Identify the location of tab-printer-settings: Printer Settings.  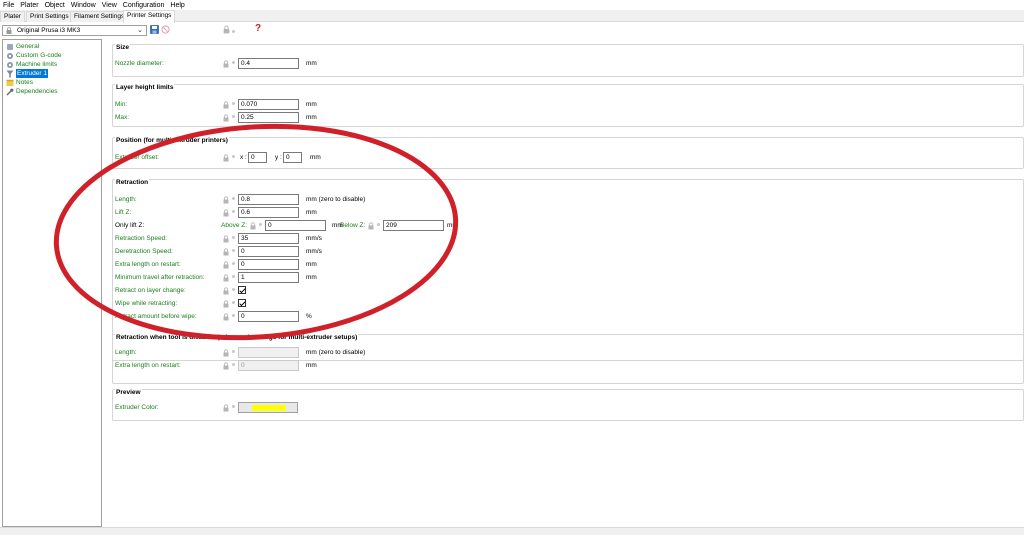
(149, 16).